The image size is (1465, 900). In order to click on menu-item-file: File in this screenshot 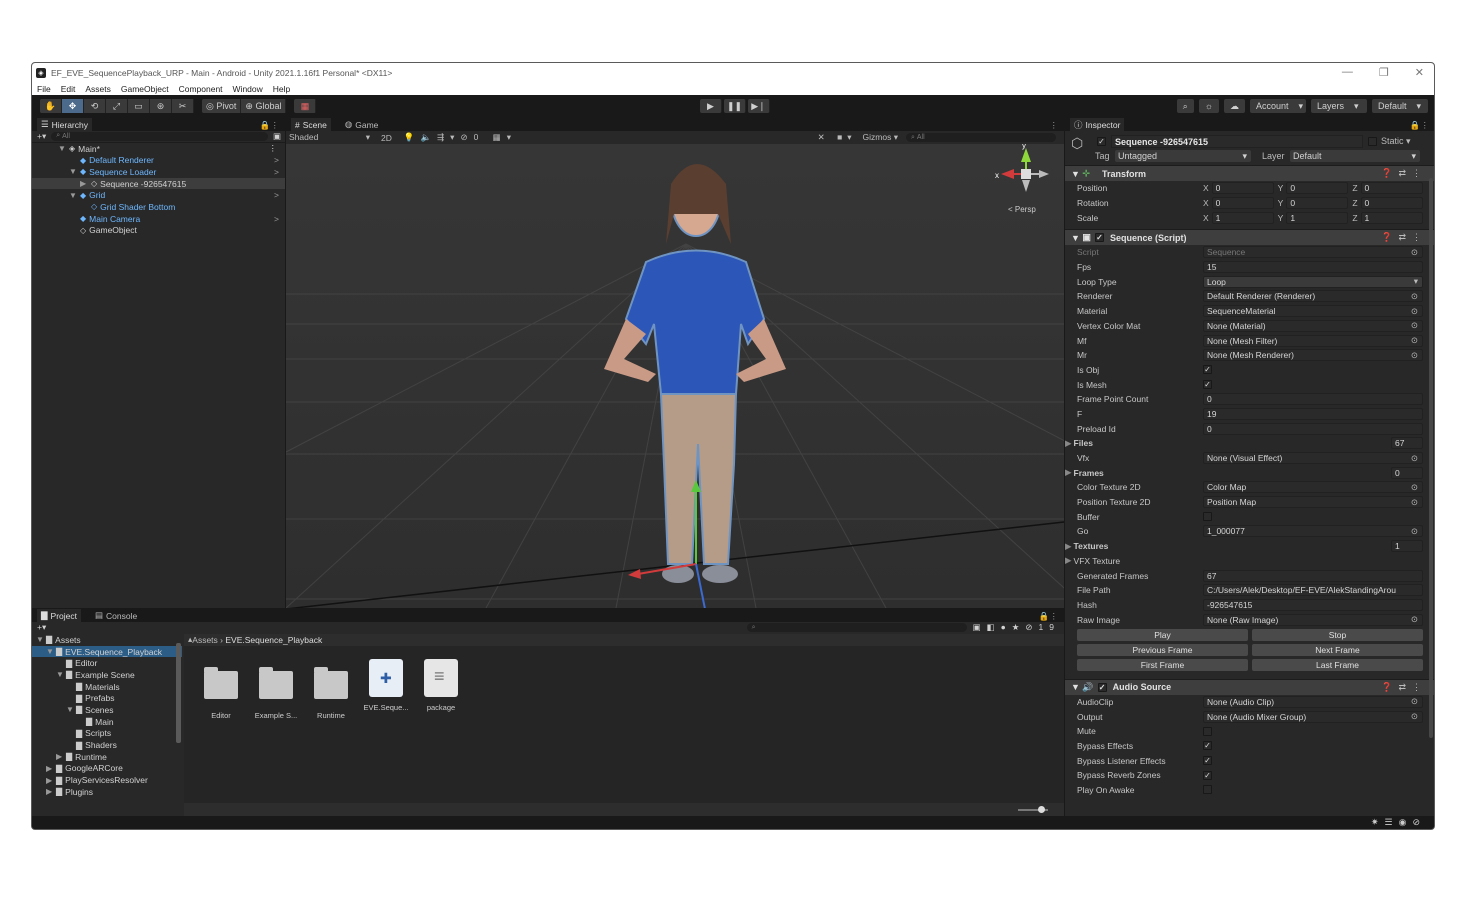, I will do `click(44, 89)`.